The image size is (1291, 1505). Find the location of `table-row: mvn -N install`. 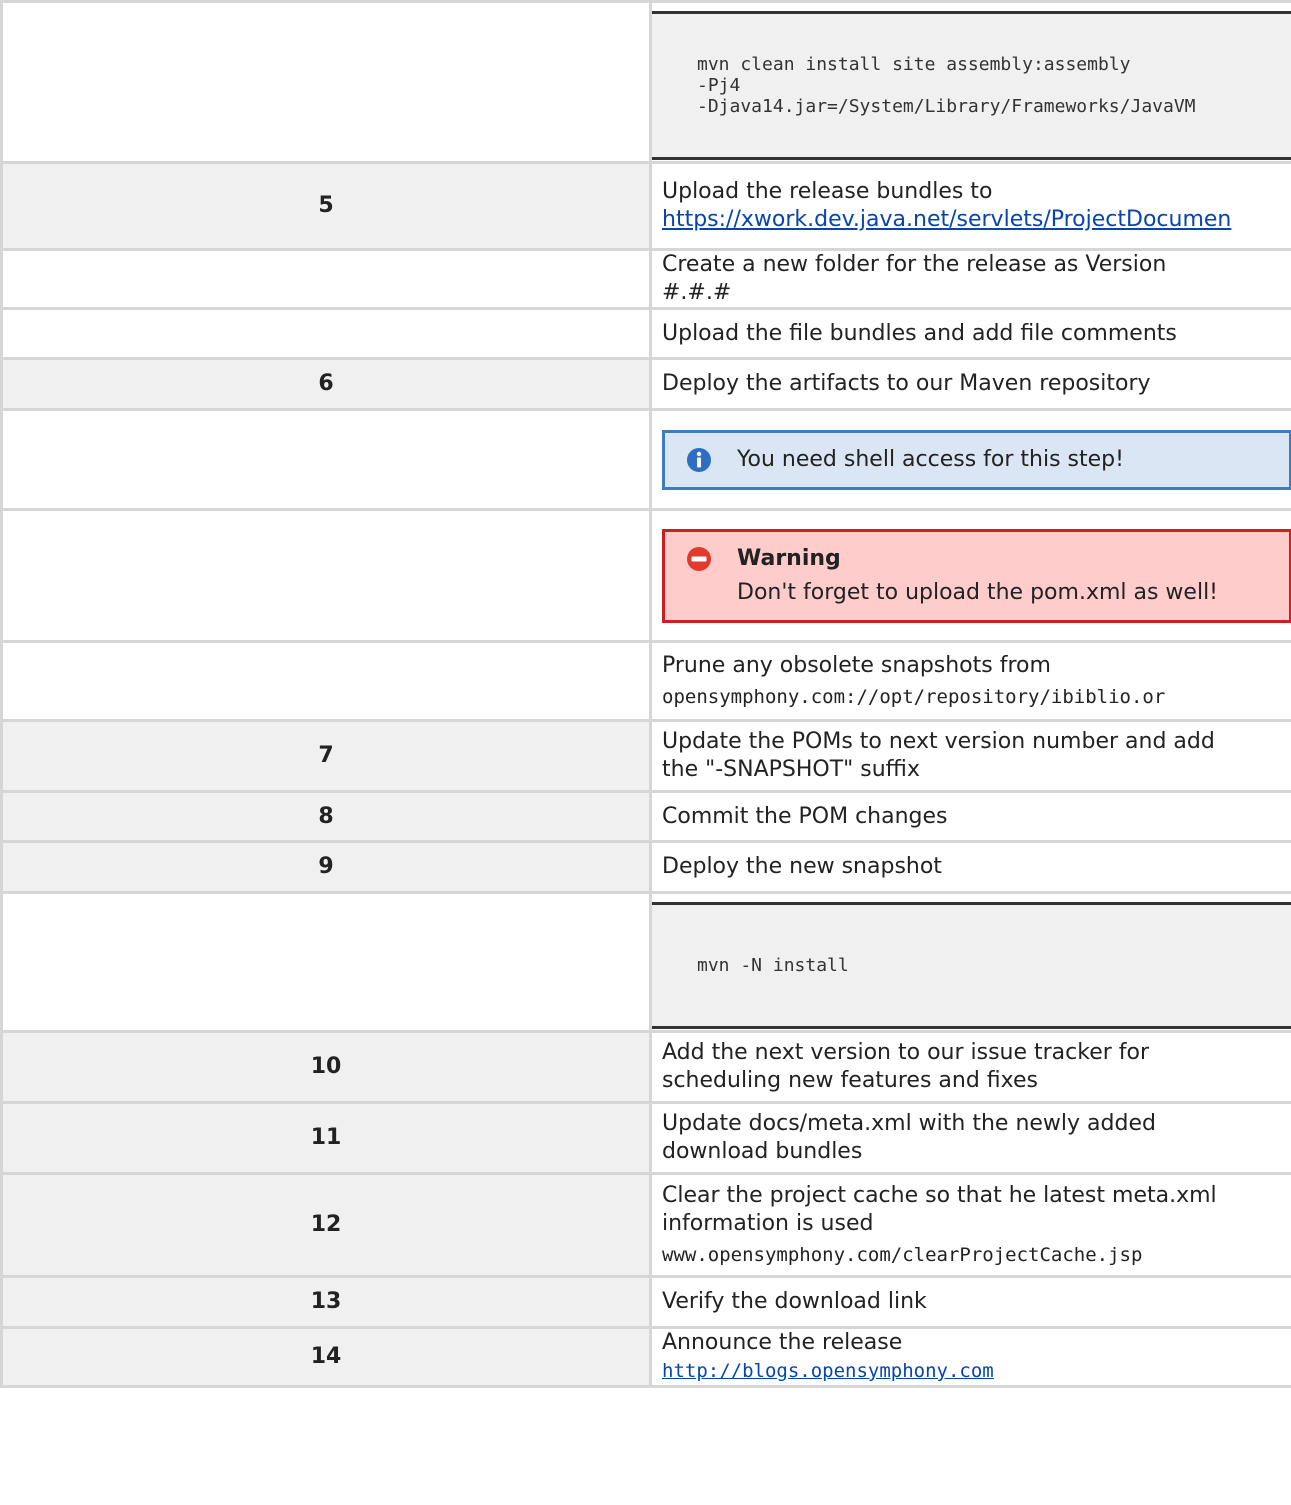

table-row: mvn -N install is located at coordinates (645, 962).